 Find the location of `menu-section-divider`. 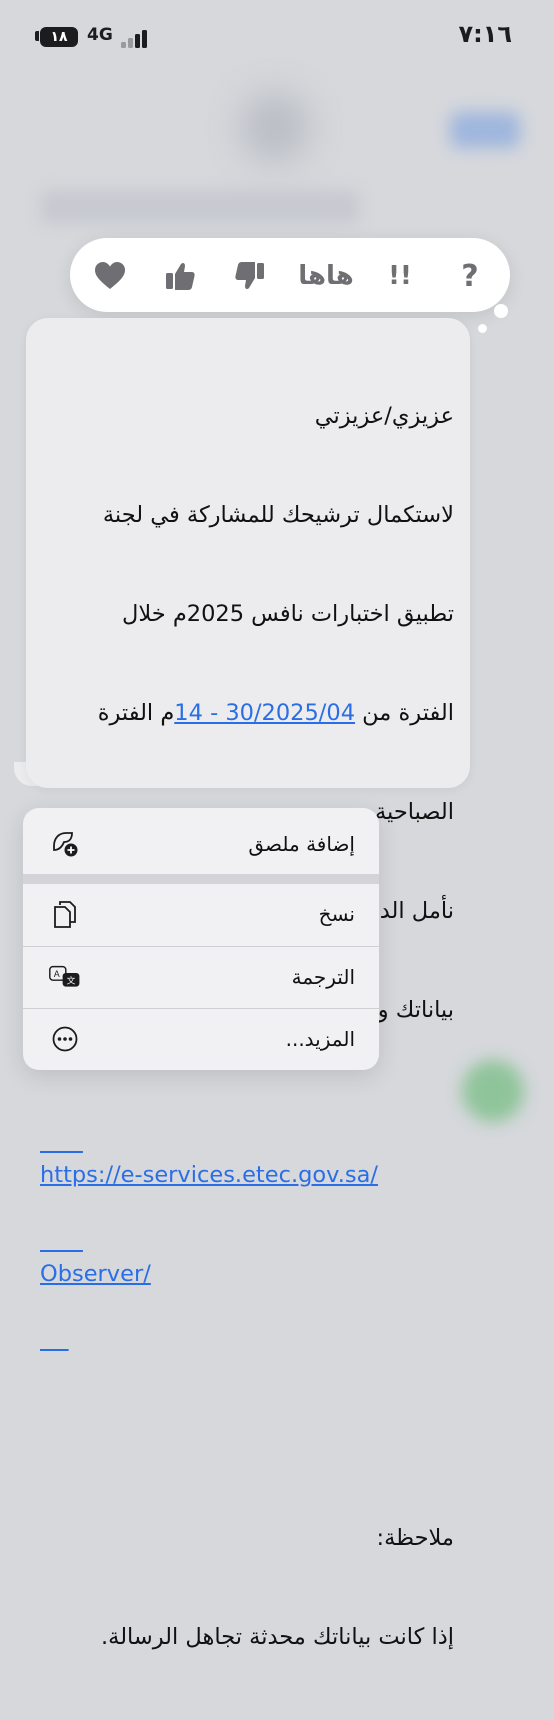

menu-section-divider is located at coordinates (201, 879).